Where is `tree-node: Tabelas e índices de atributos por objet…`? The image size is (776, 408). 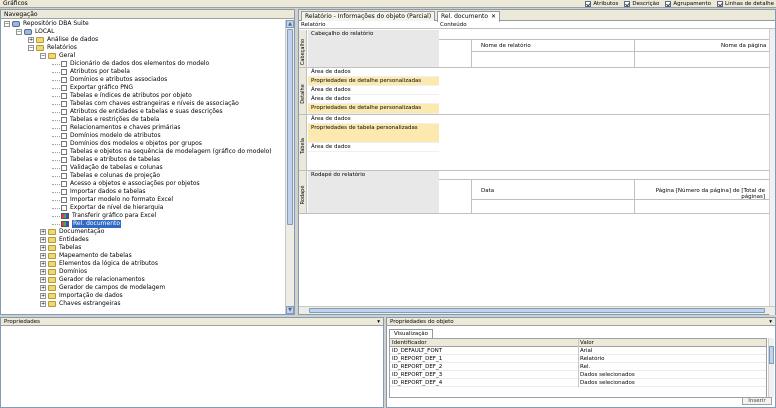
tree-node: Tabelas e índices de atributos por objet… is located at coordinates (122, 96).